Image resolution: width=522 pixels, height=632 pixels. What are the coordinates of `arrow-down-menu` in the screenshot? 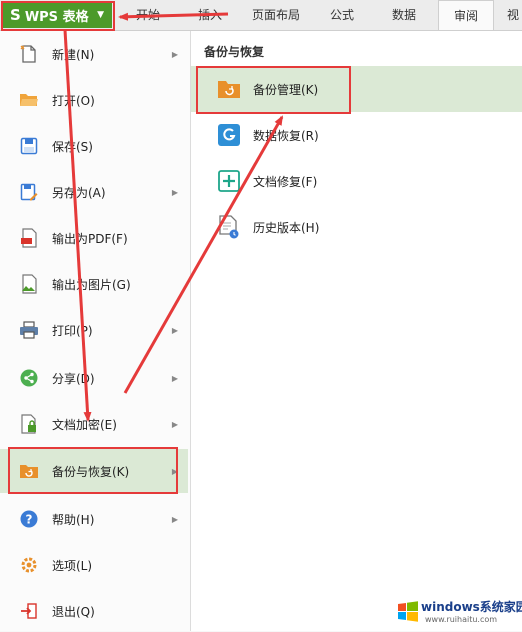 It's located at (77, 225).